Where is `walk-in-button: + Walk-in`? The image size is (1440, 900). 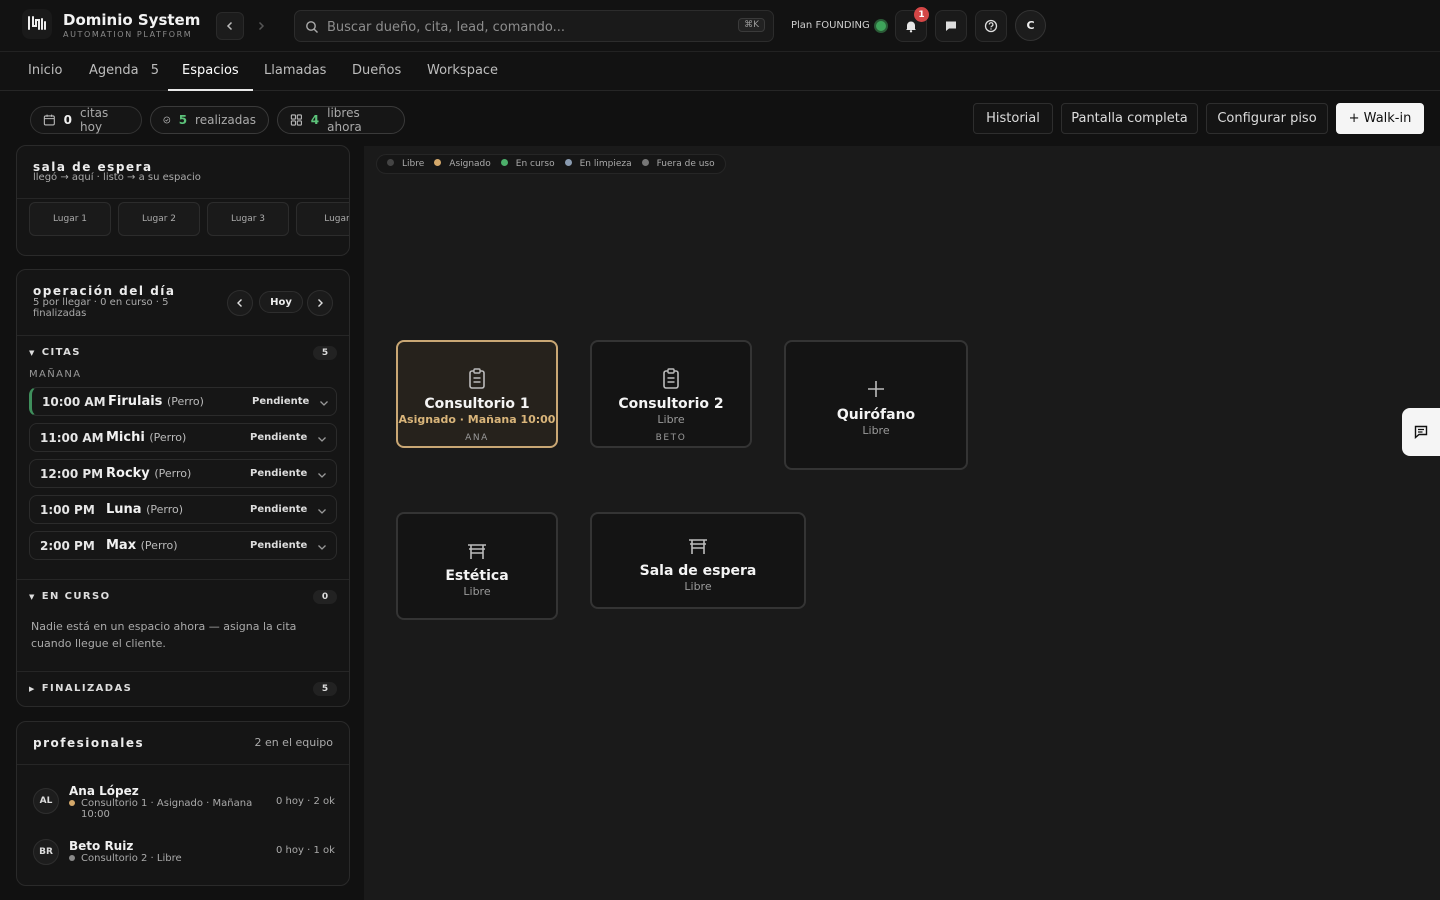 walk-in-button: + Walk-in is located at coordinates (1380, 118).